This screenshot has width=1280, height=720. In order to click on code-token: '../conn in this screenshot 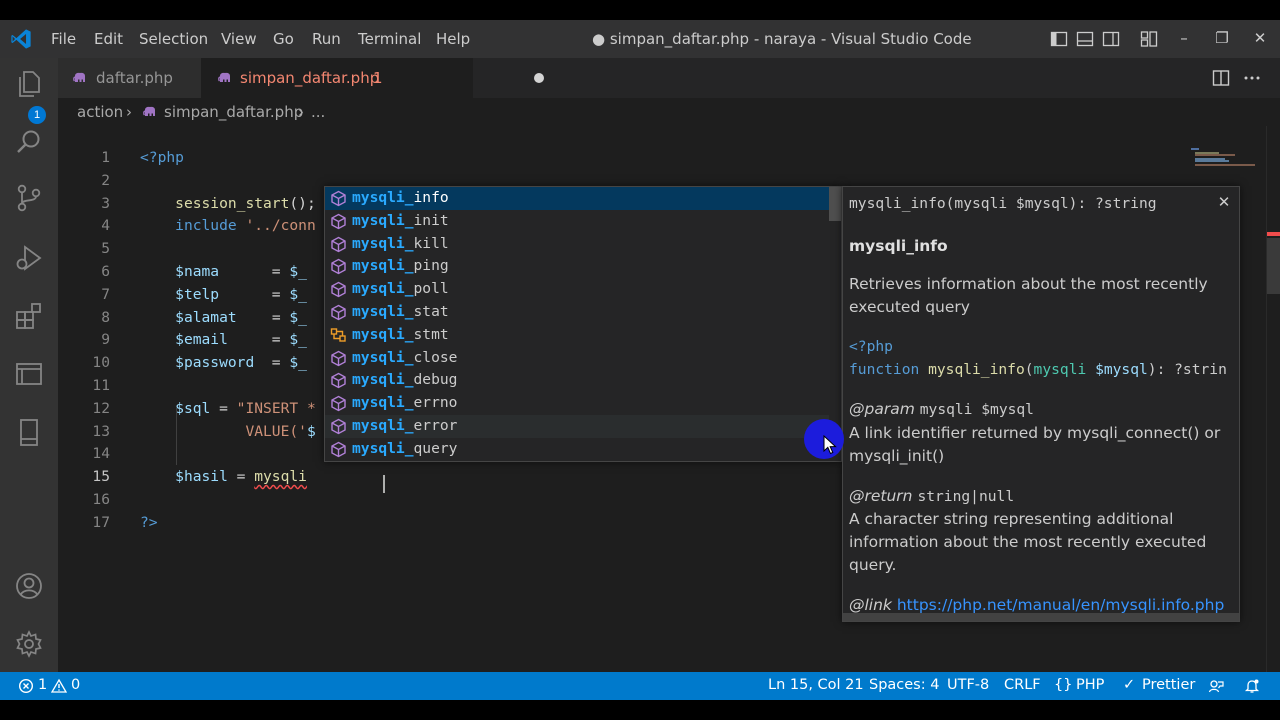, I will do `click(280, 226)`.